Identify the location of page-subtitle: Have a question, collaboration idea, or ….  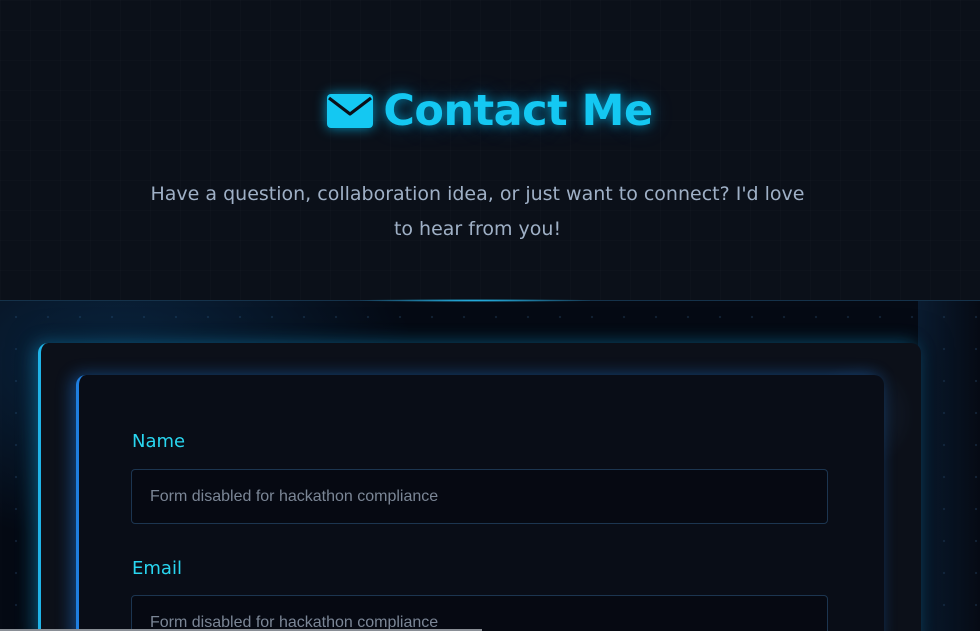
(477, 211).